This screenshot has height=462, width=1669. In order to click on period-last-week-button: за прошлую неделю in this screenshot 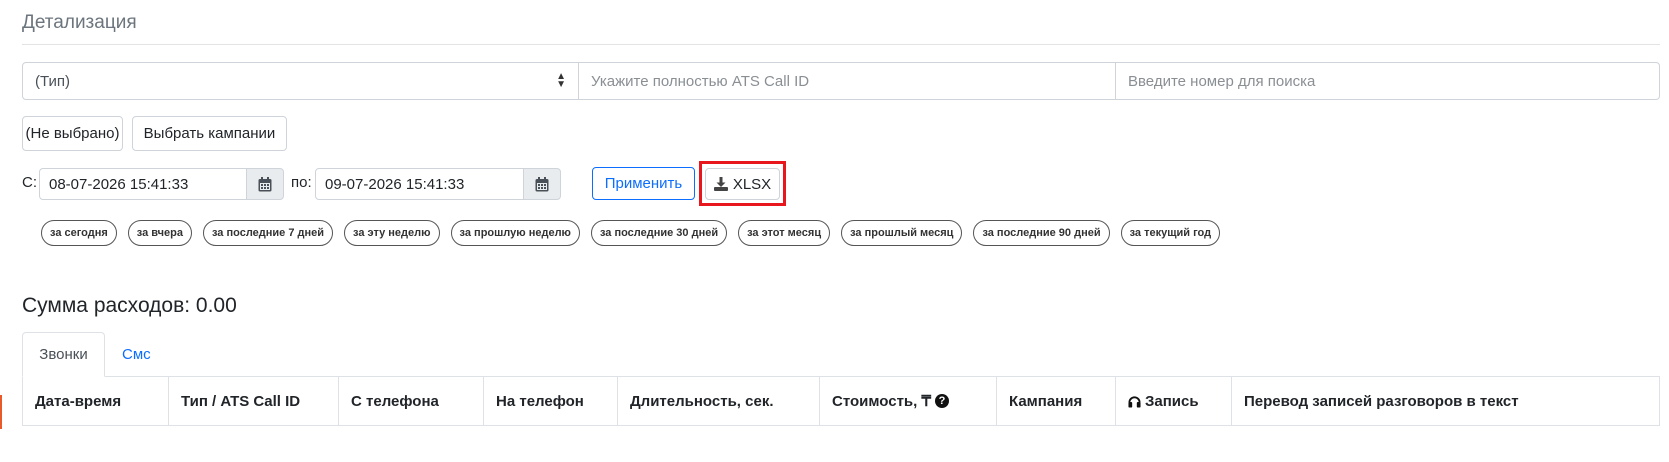, I will do `click(515, 233)`.